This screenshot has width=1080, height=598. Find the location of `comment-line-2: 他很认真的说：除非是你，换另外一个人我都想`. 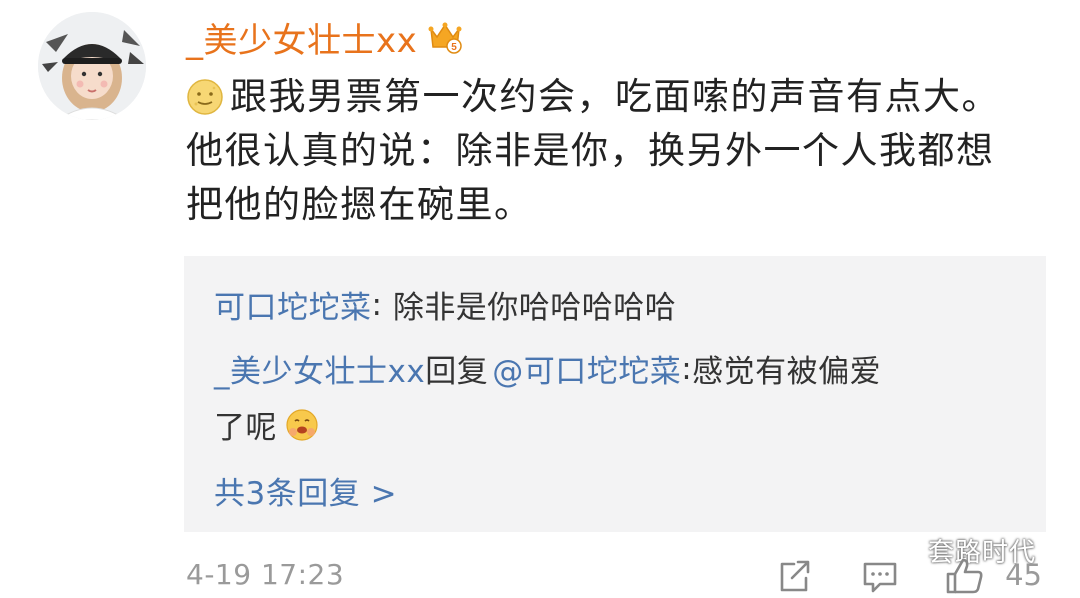

comment-line-2: 他很认真的说：除非是你，换另外一个人我都想 is located at coordinates (621, 151).